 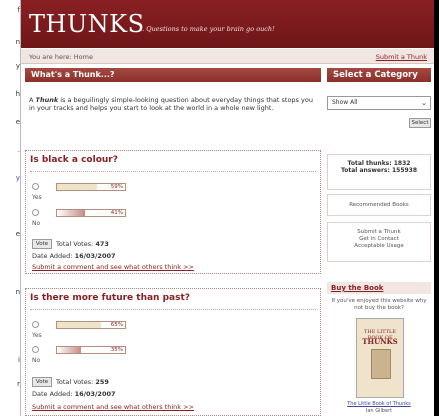 I want to click on poll-question: Is black a colour?, so click(x=74, y=160).